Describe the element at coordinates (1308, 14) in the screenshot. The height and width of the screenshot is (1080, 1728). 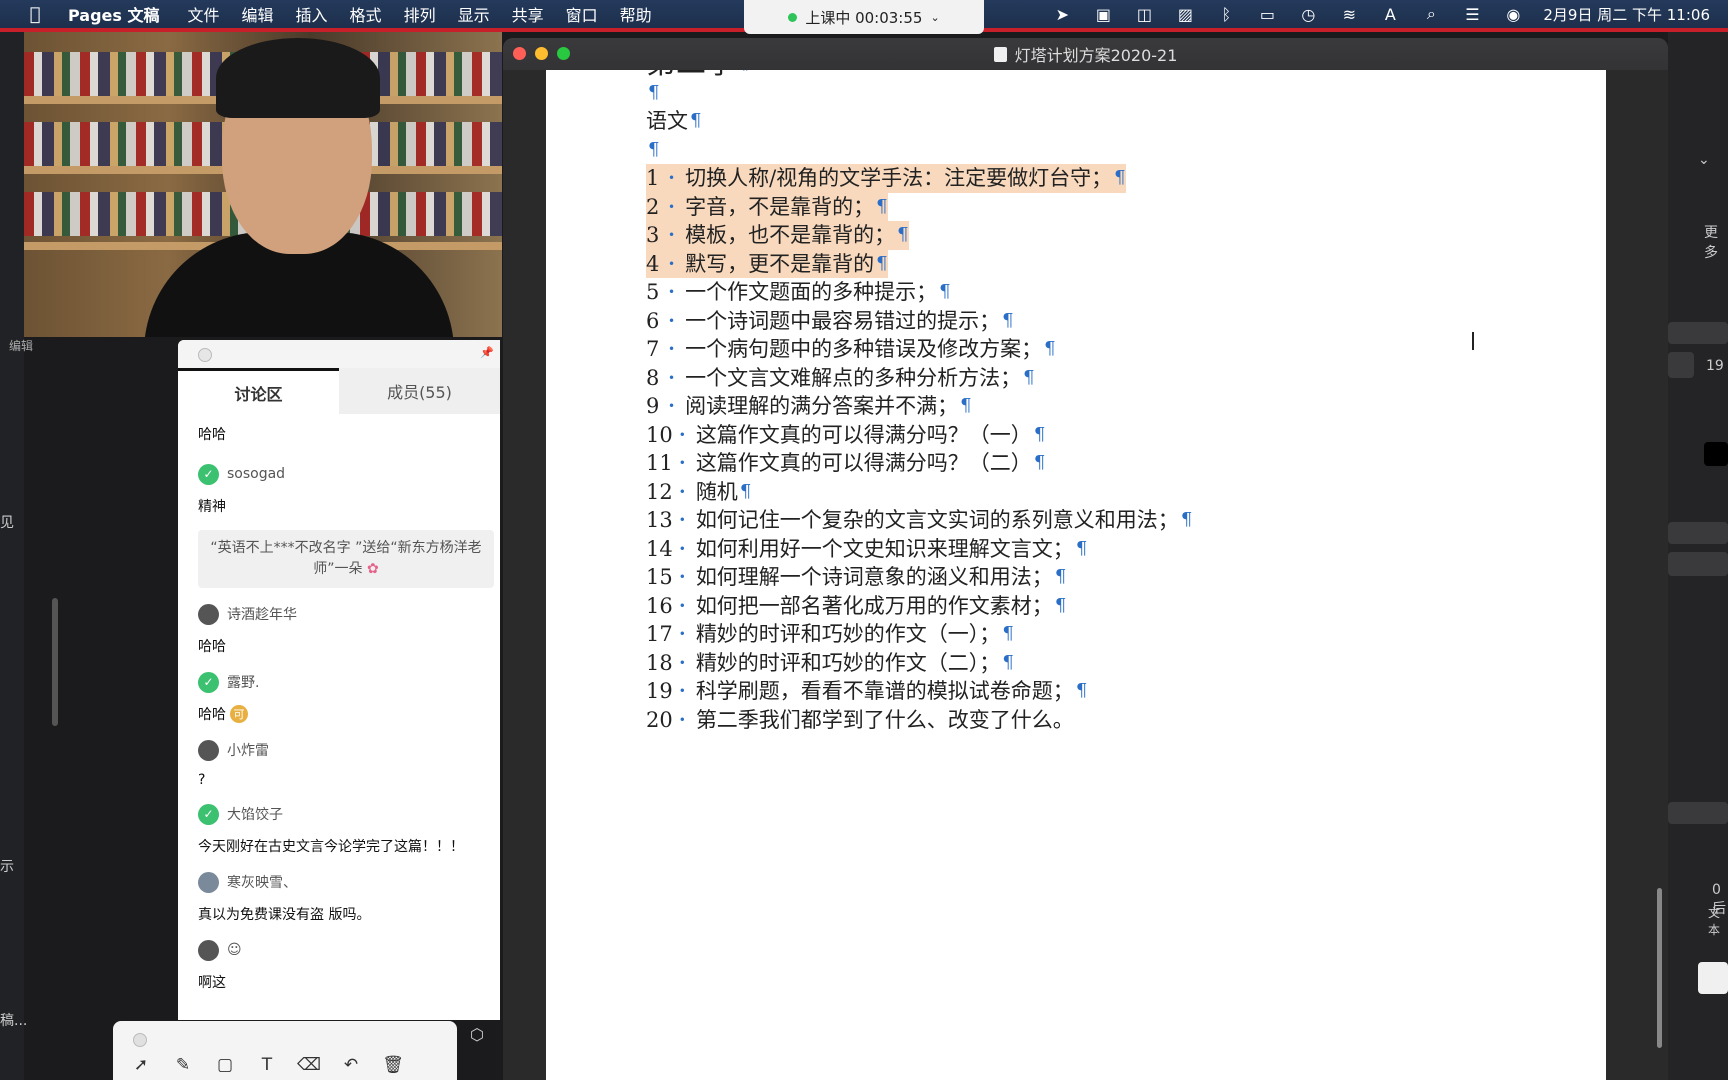
I see `time-machine-icon: ◷` at that location.